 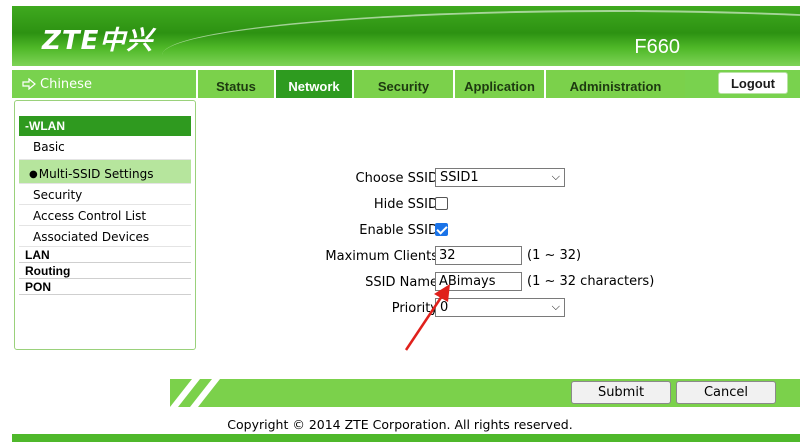 I want to click on choose-ssid-value: SSID1, so click(x=459, y=177).